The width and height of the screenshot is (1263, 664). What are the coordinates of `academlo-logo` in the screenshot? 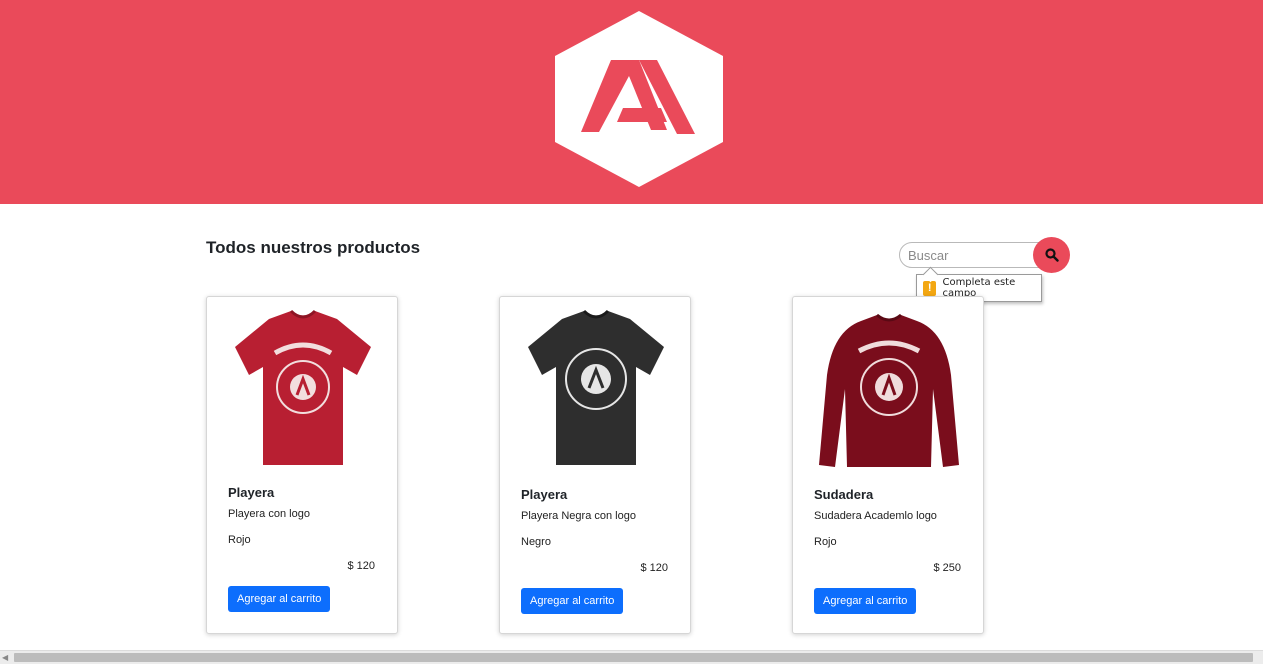 It's located at (639, 99).